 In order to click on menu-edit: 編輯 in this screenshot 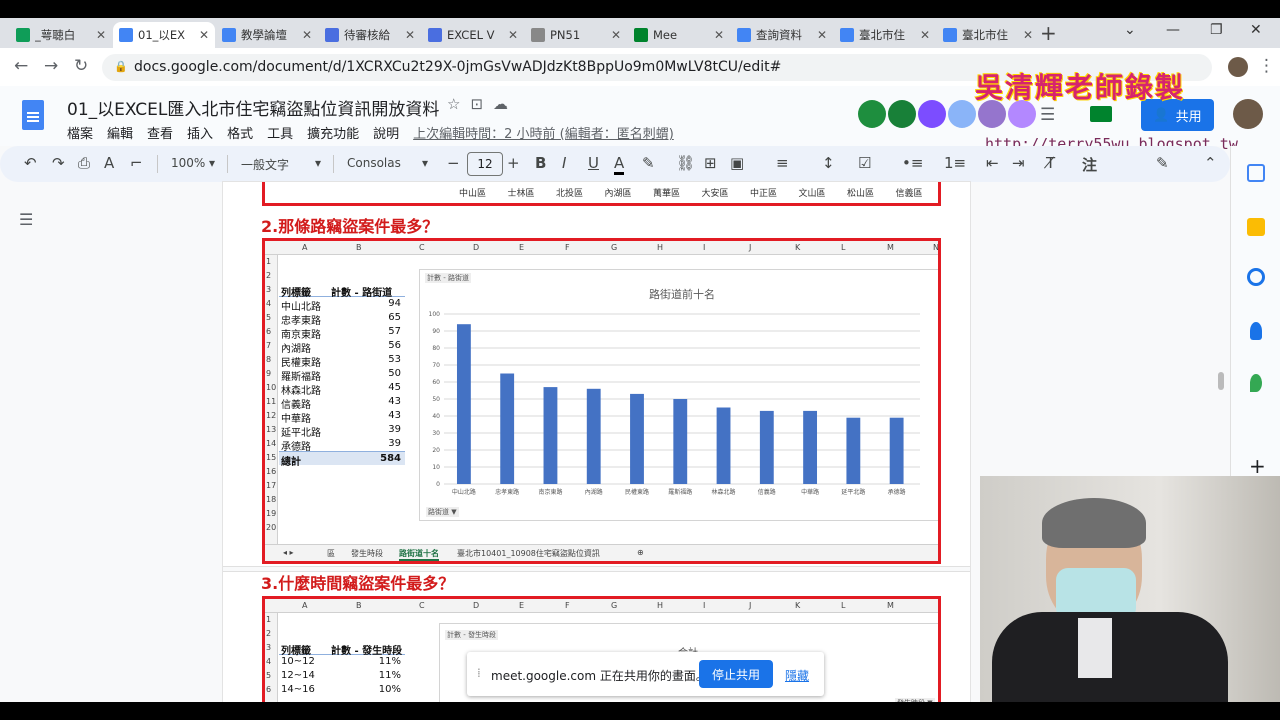, I will do `click(120, 132)`.